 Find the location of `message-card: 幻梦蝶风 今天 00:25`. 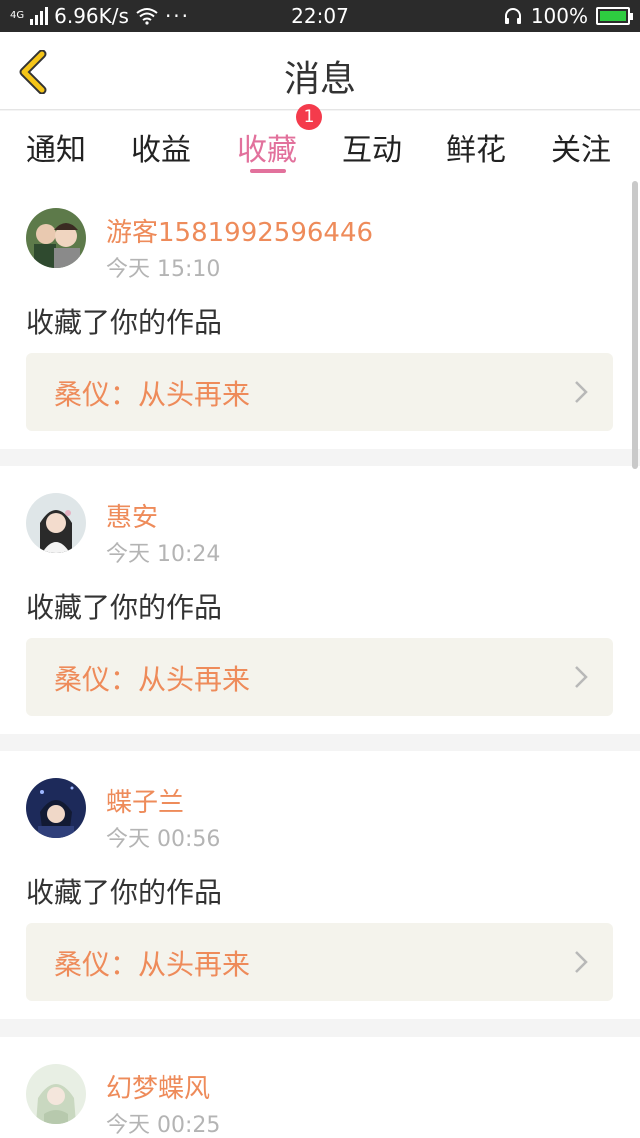

message-card: 幻梦蝶风 今天 00:25 is located at coordinates (320, 1087).